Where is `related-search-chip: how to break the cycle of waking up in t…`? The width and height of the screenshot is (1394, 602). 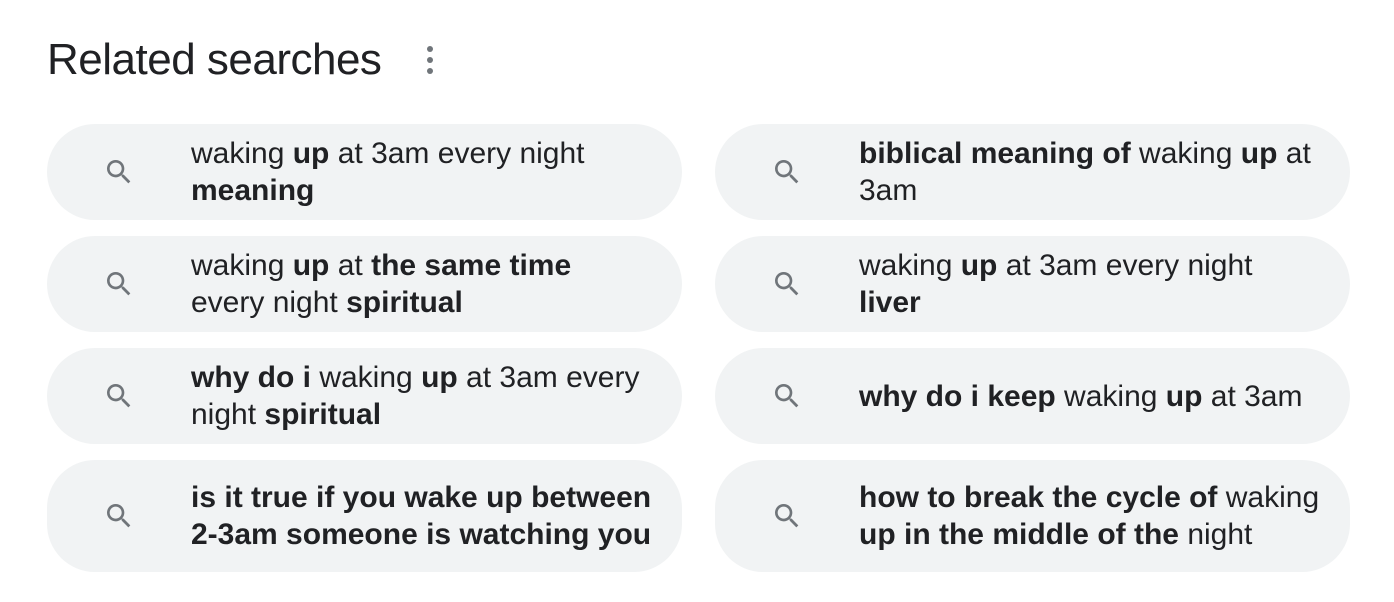 related-search-chip: how to break the cycle of waking up in t… is located at coordinates (1032, 516).